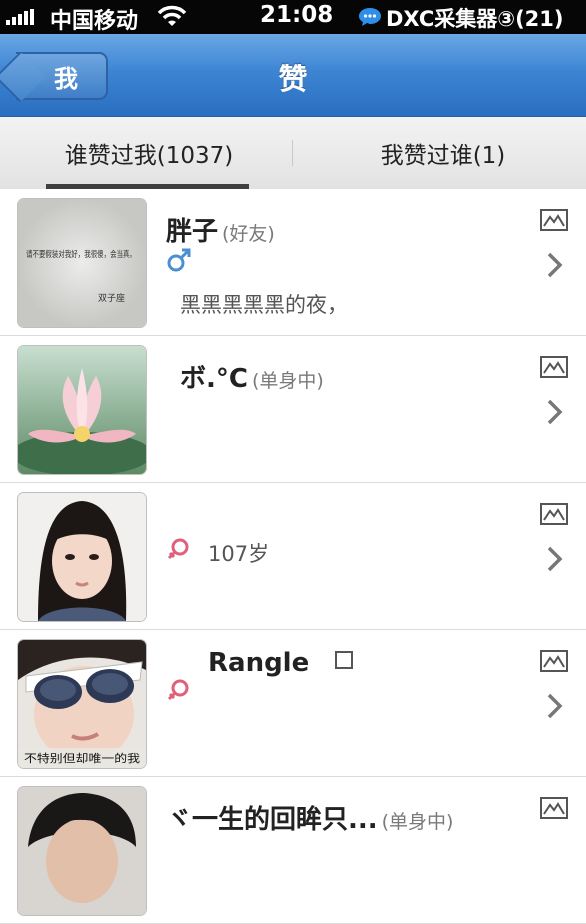 The height and width of the screenshot is (924, 586). What do you see at coordinates (281, 663) in the screenshot?
I see `user-name: Rangle` at bounding box center [281, 663].